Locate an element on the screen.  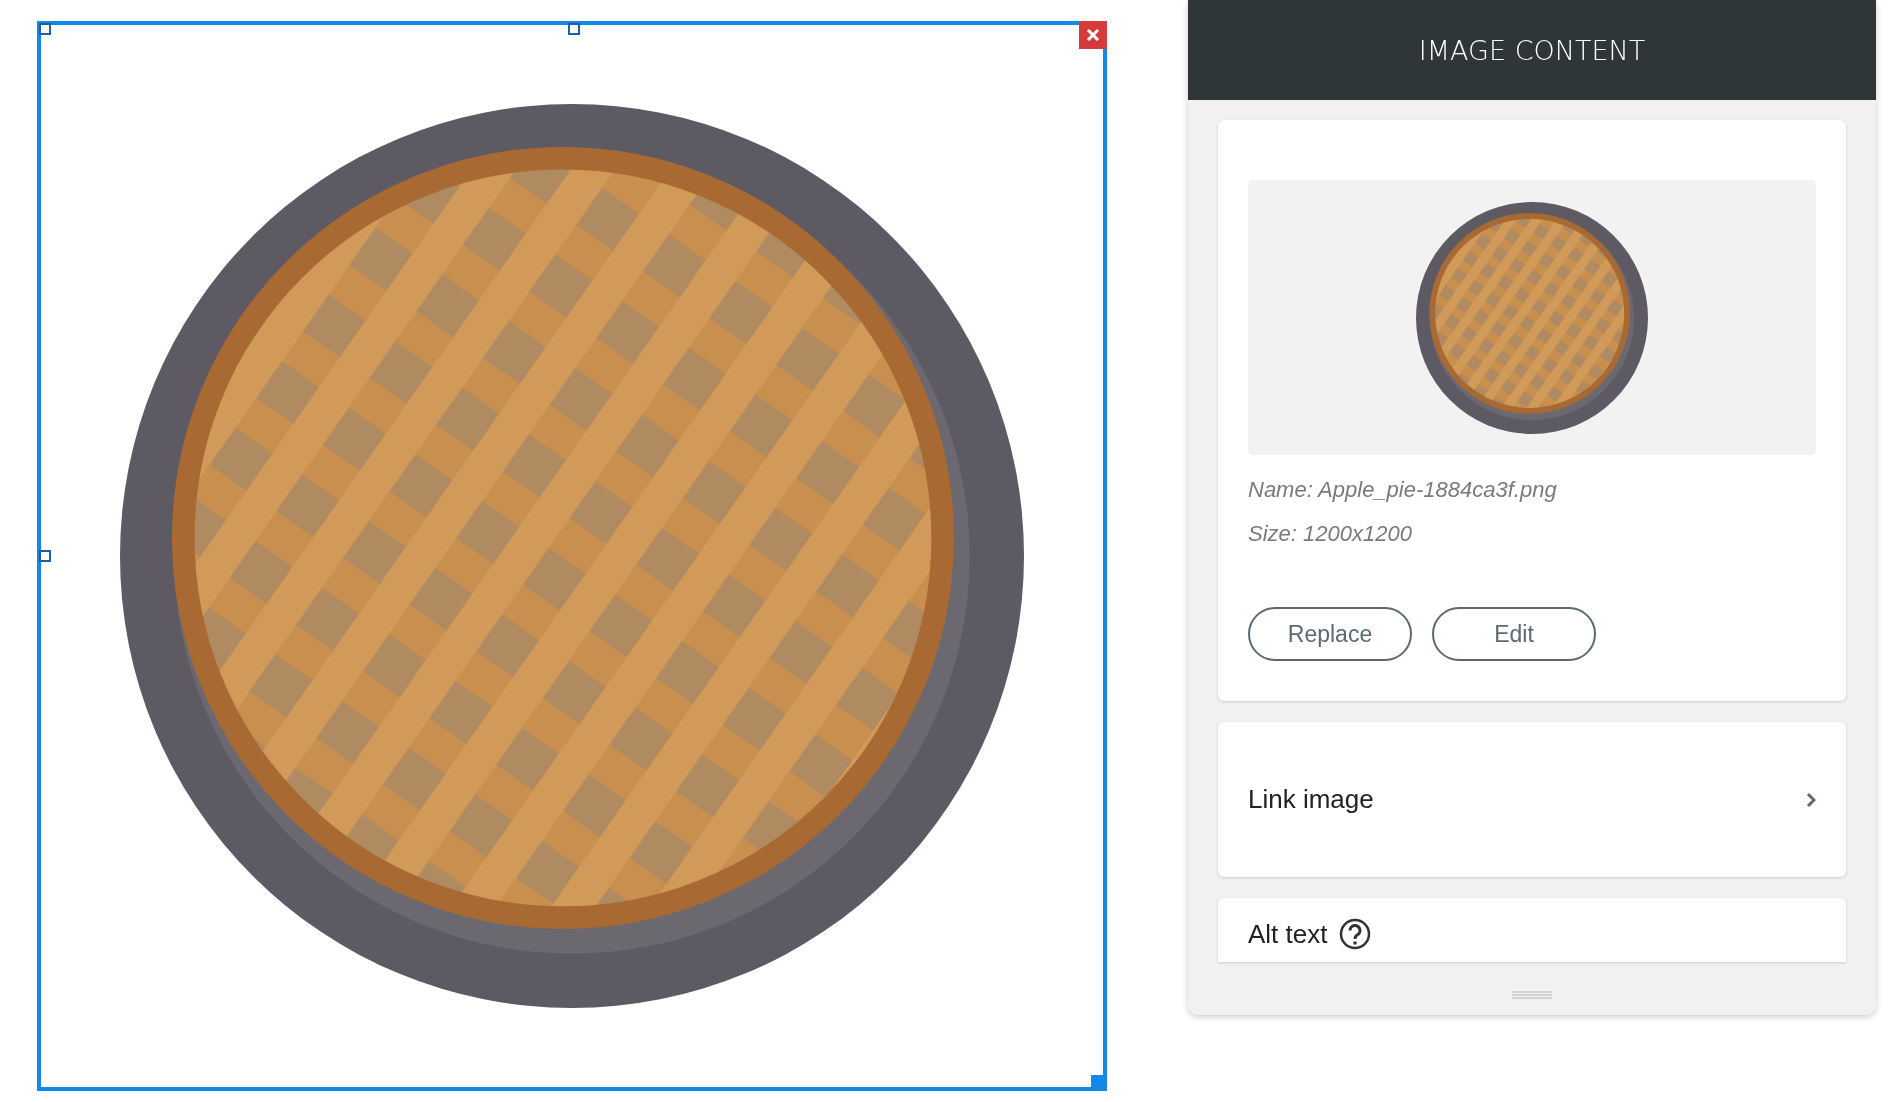
close-icon is located at coordinates (1093, 35).